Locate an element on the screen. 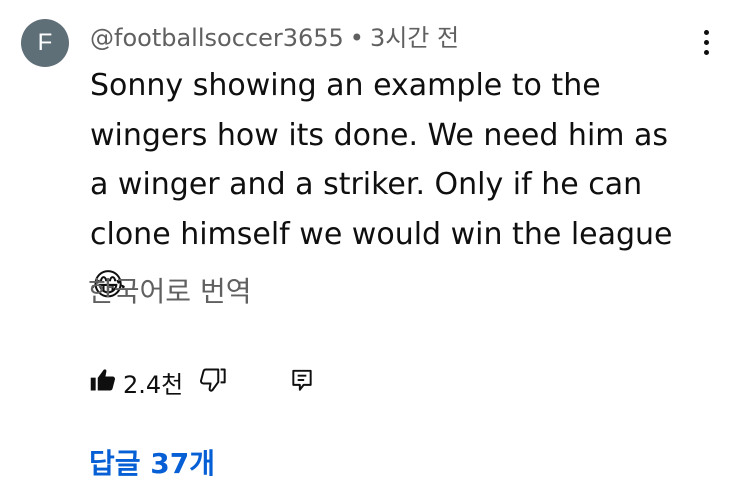 The height and width of the screenshot is (504, 750). avatar: F is located at coordinates (45, 43).